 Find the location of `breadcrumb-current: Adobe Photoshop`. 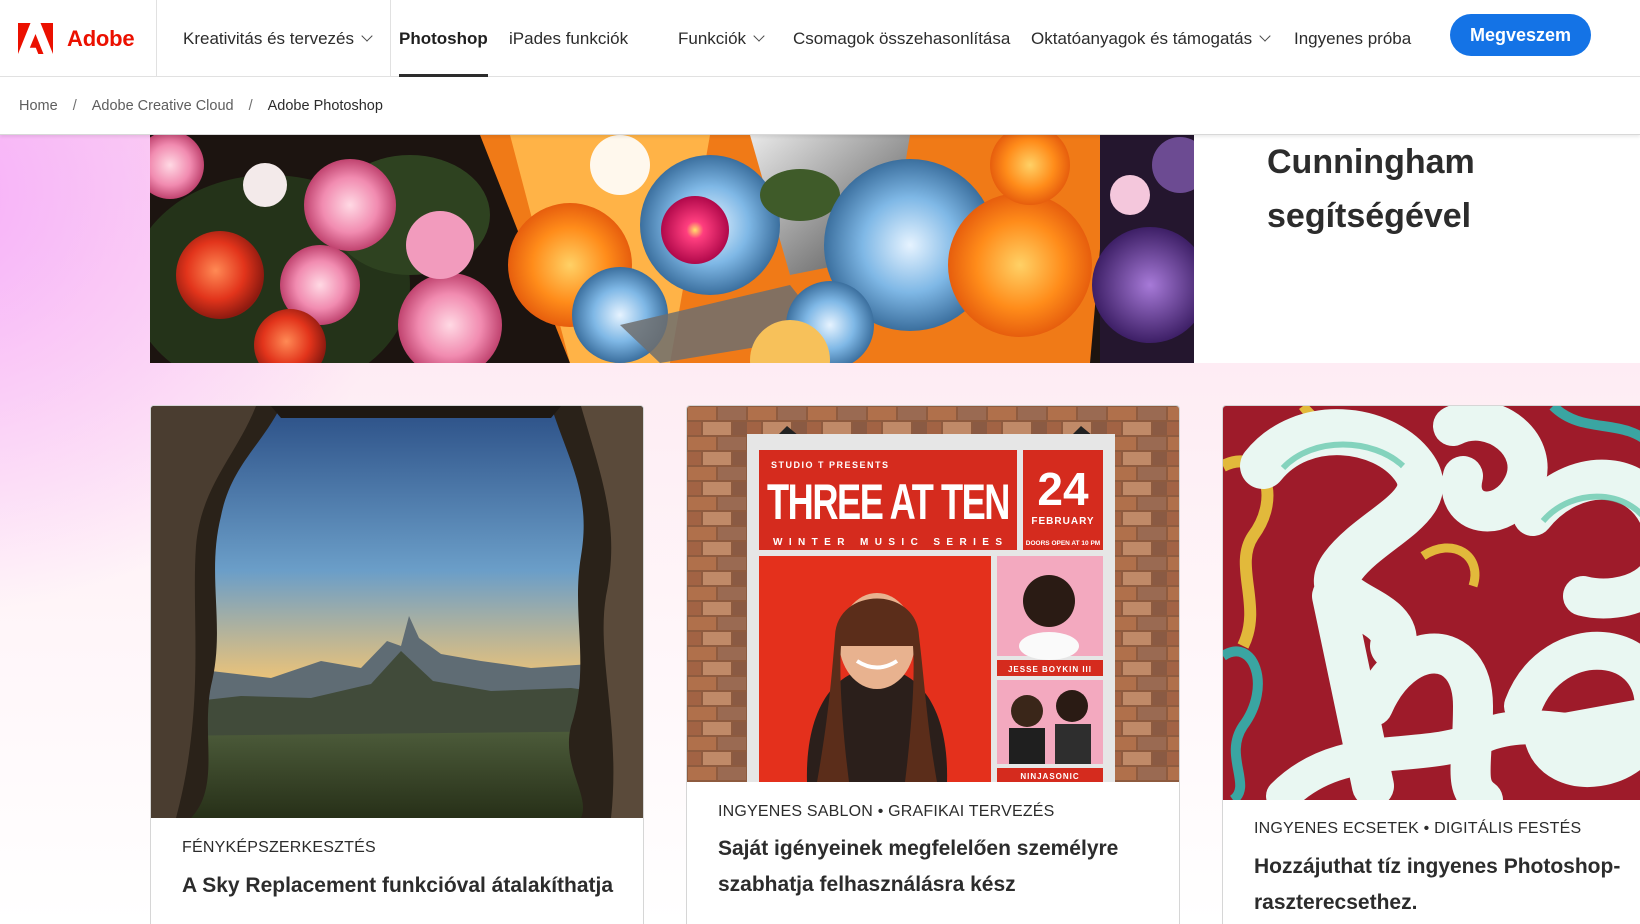

breadcrumb-current: Adobe Photoshop is located at coordinates (325, 105).